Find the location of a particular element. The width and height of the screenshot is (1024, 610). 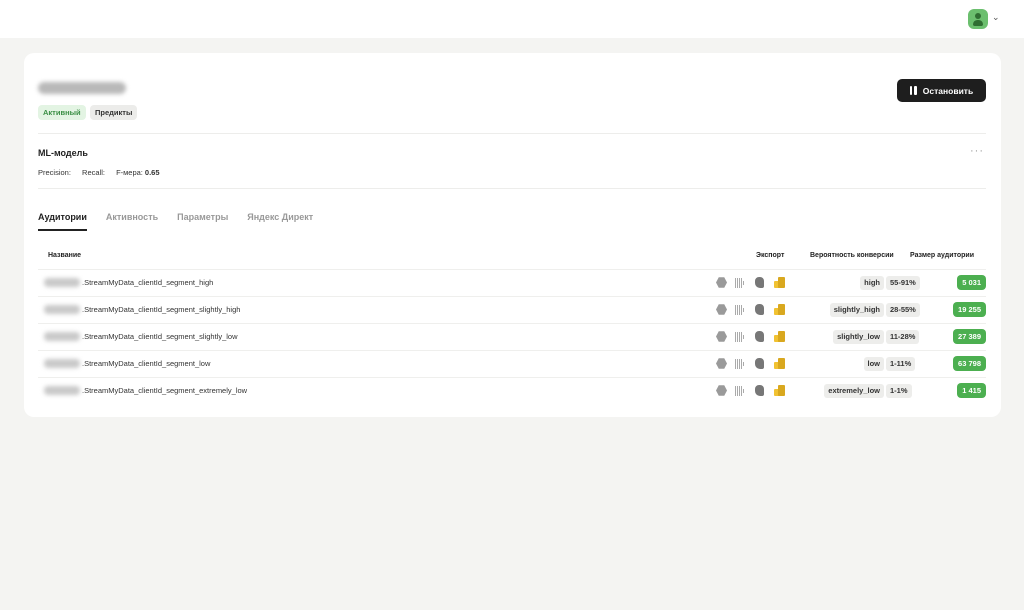

audience-name: .StreamMyData_clientId_segment_high is located at coordinates (148, 282).